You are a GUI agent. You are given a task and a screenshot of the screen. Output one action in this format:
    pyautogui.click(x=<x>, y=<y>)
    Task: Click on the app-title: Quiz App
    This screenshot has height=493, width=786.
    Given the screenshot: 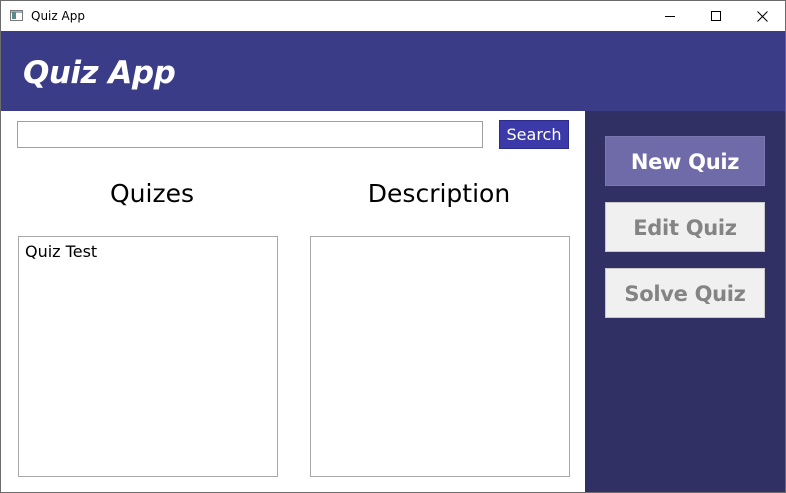 What is the action you would take?
    pyautogui.click(x=99, y=73)
    